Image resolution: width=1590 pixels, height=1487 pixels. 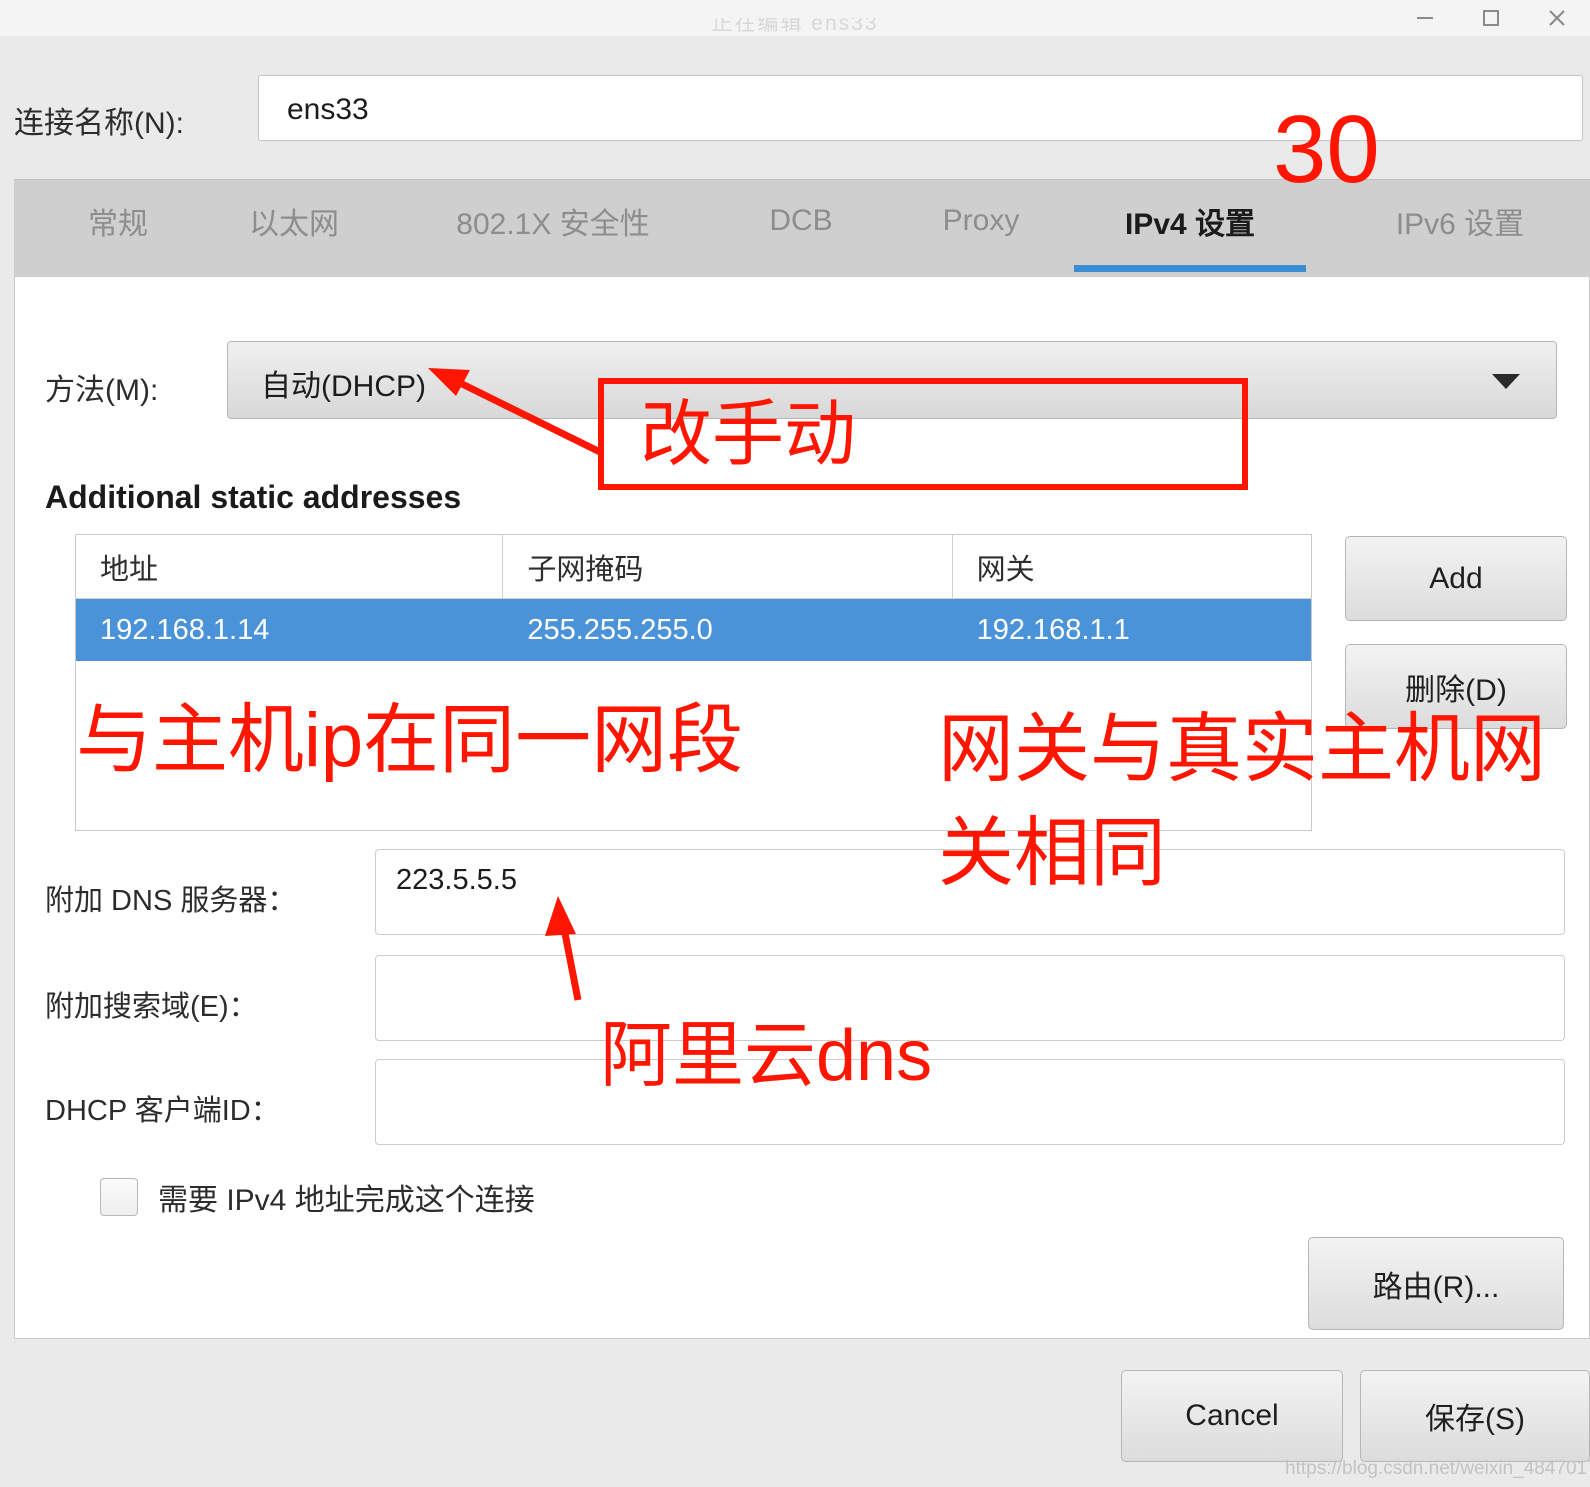 I want to click on require-ipv4-checkbox-row: 需要 IPv4 地址完成这个连接, so click(x=317, y=1197).